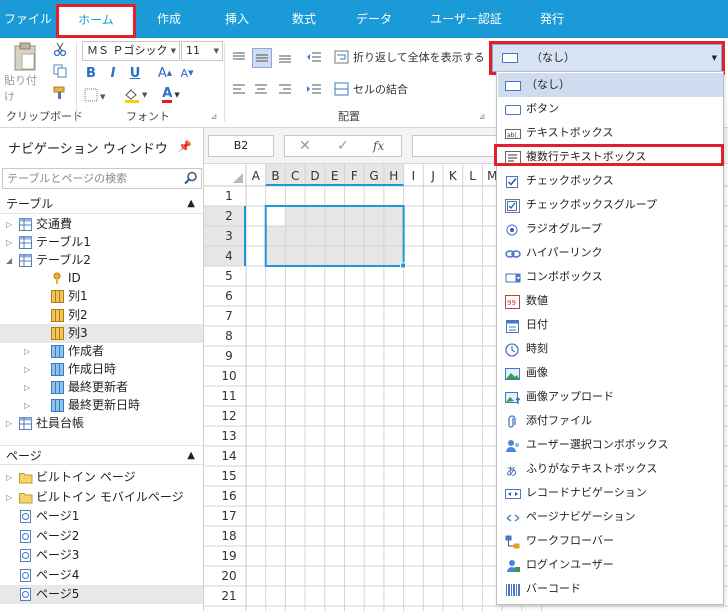  Describe the element at coordinates (414, 176) in the screenshot. I see `column-header: I` at that location.